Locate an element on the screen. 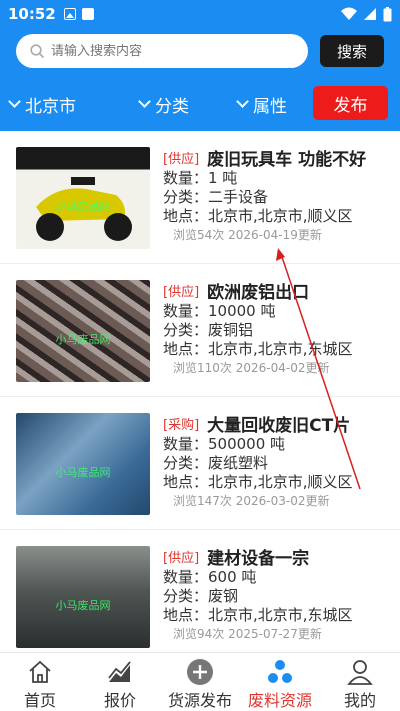  search-field is located at coordinates (162, 51).